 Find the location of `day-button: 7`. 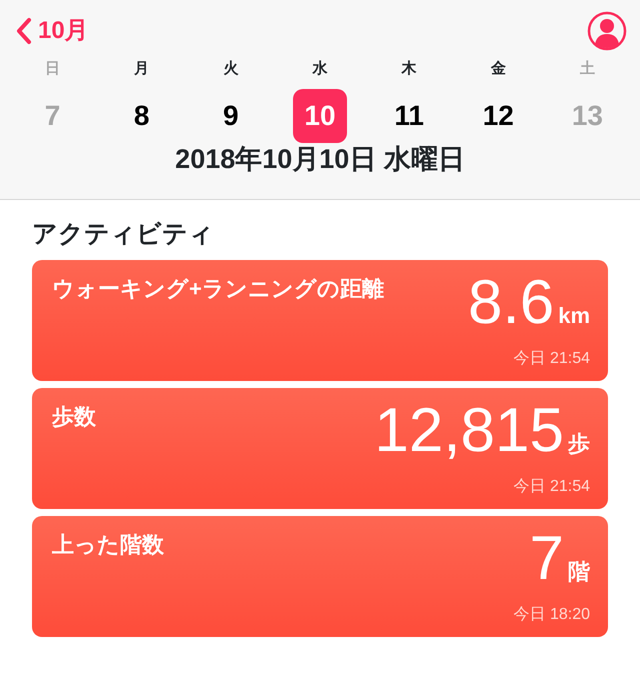

day-button: 7 is located at coordinates (53, 115).